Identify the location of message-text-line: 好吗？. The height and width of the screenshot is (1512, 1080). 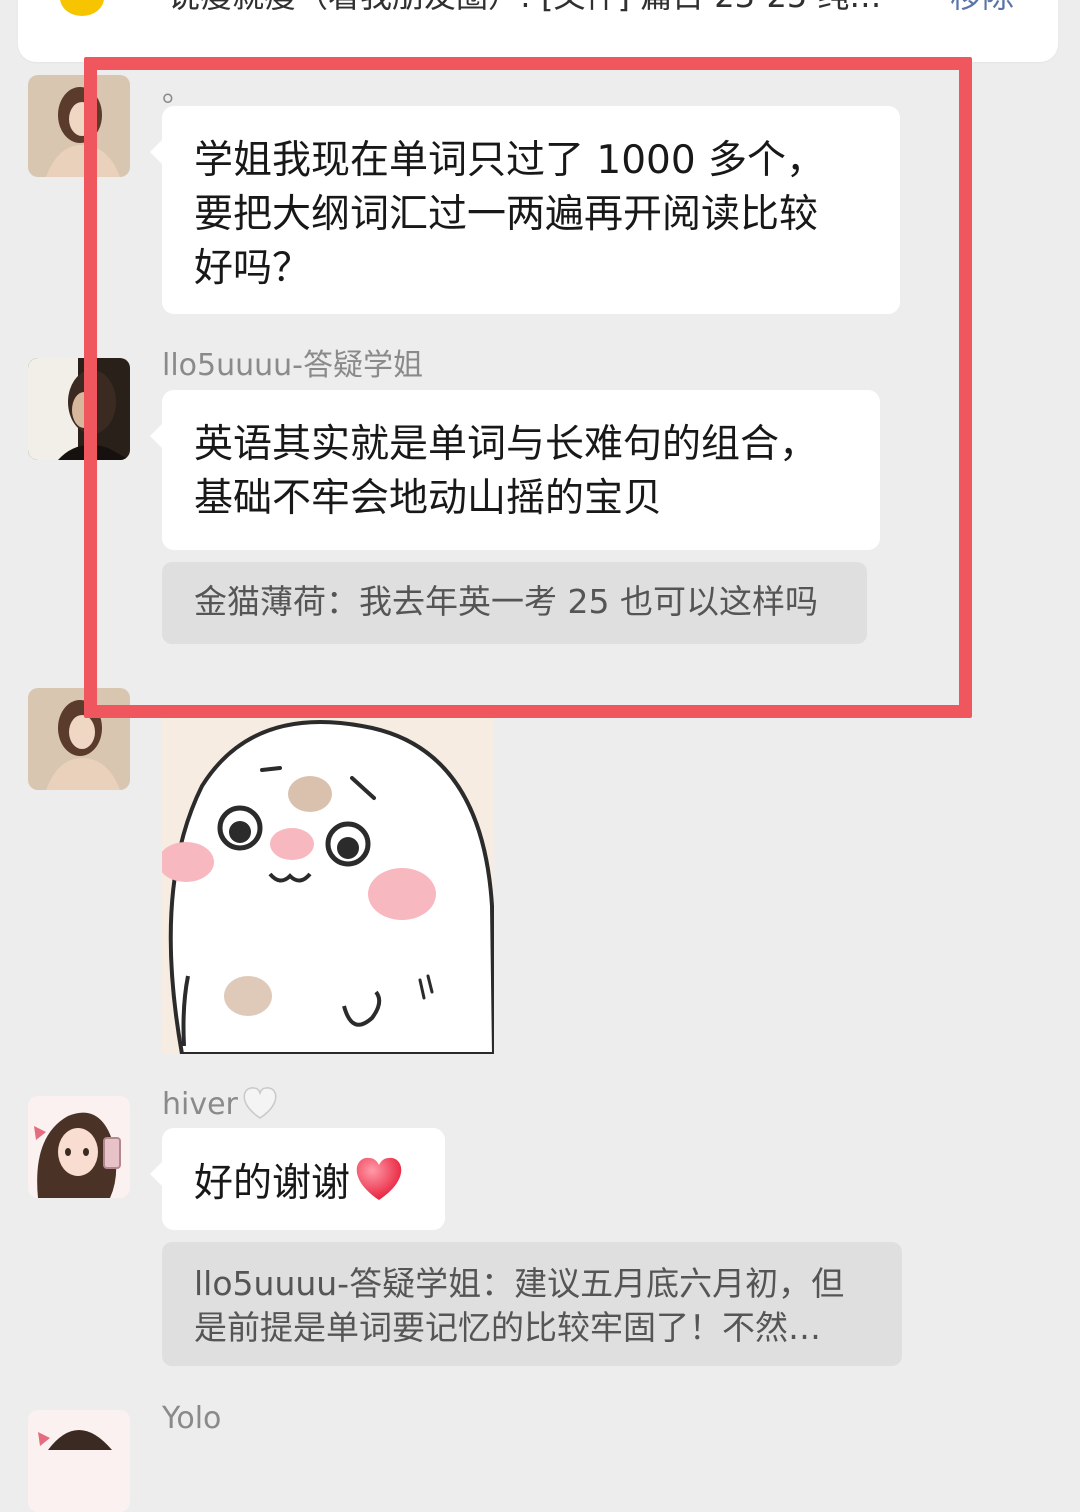
(253, 268).